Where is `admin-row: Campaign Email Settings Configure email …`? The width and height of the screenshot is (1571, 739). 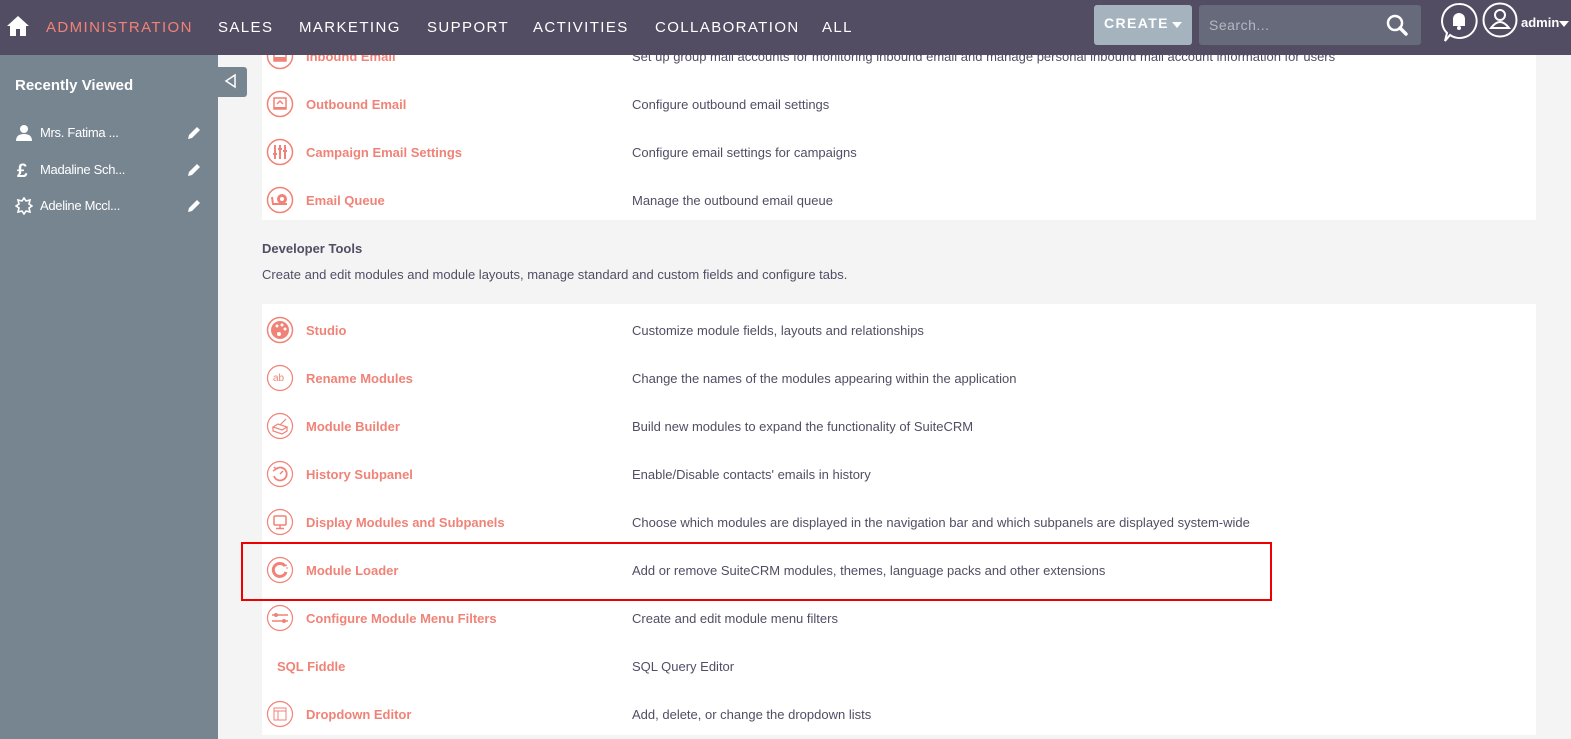
admin-row: Campaign Email Settings Configure email … is located at coordinates (899, 153).